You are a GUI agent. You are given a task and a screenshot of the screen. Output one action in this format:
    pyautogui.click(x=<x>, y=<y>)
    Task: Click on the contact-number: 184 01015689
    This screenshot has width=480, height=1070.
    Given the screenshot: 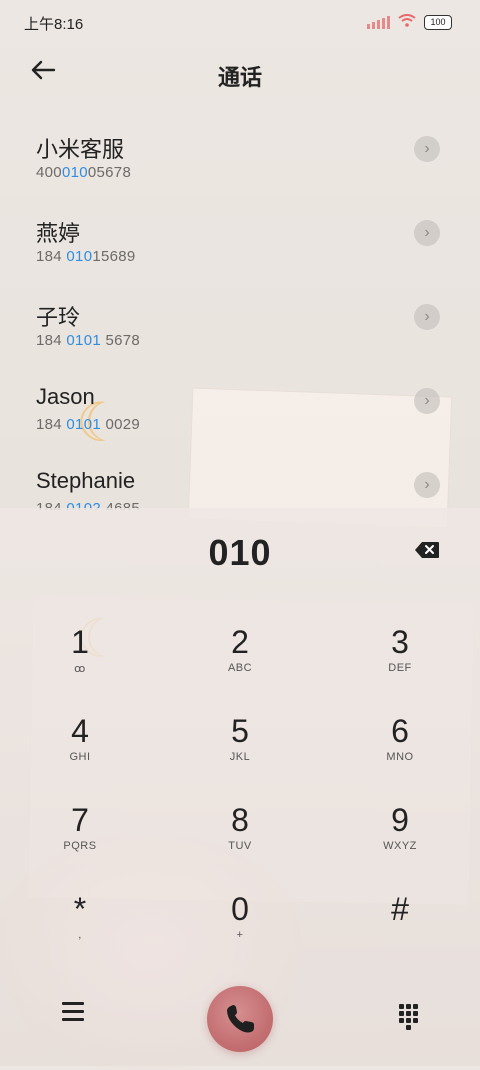 What is the action you would take?
    pyautogui.click(x=86, y=256)
    